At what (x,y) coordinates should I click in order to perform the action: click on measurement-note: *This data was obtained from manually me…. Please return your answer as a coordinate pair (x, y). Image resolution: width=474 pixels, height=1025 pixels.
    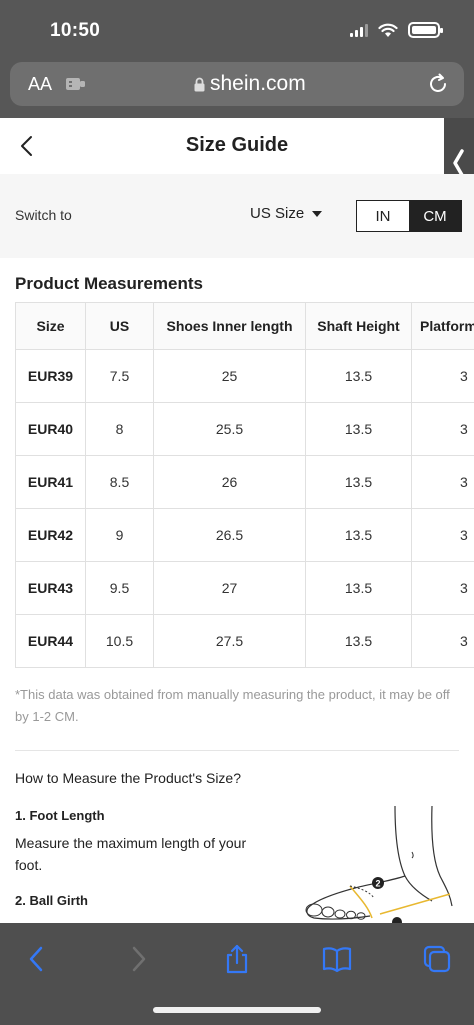
    Looking at the image, I should click on (232, 705).